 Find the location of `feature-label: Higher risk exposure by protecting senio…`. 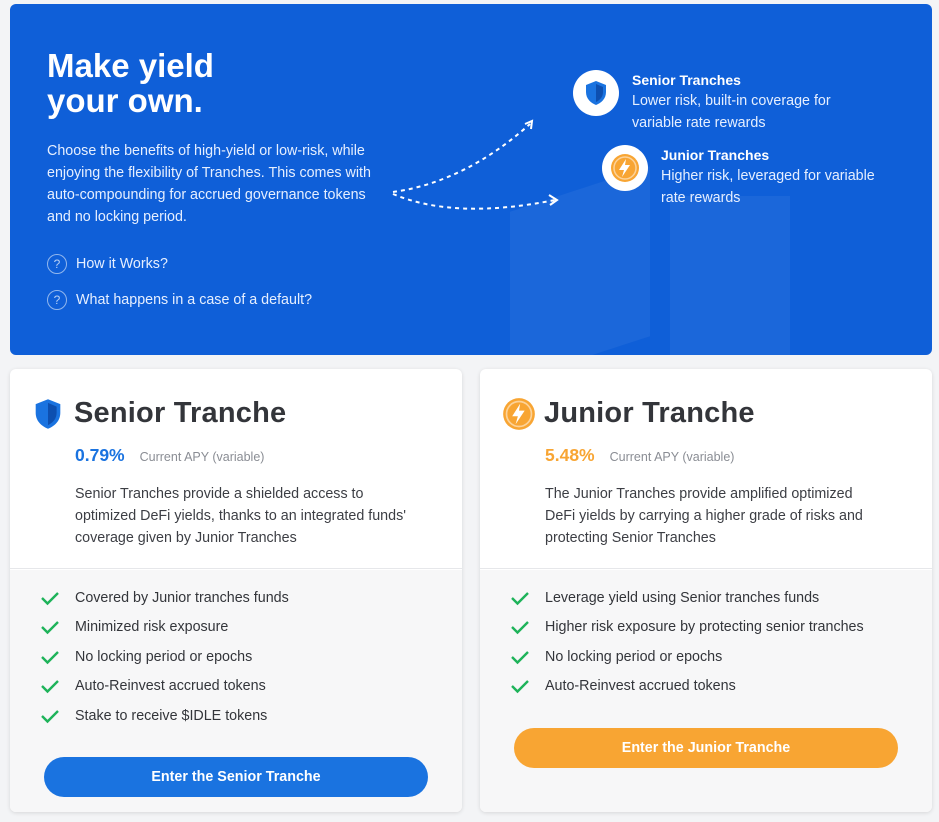

feature-label: Higher risk exposure by protecting senio… is located at coordinates (704, 627).